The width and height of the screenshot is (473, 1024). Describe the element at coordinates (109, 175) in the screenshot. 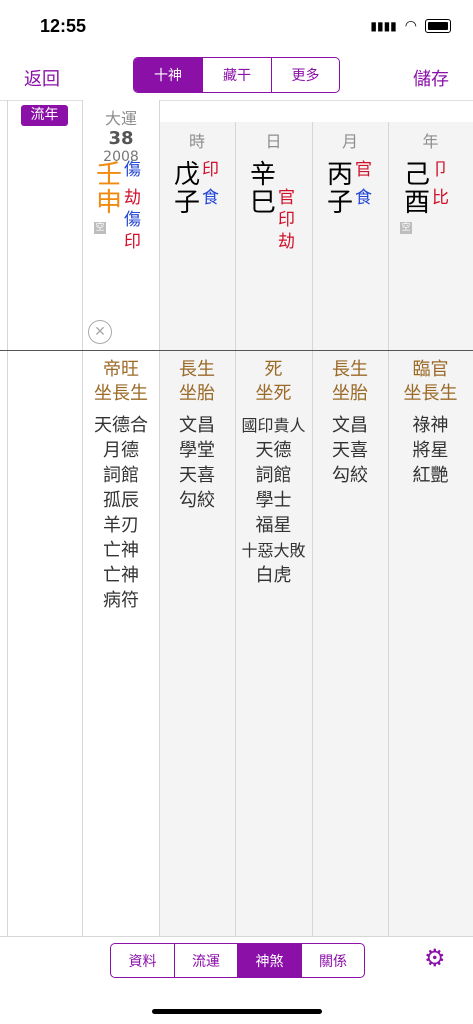

I see `dayun-stem: 壬` at that location.